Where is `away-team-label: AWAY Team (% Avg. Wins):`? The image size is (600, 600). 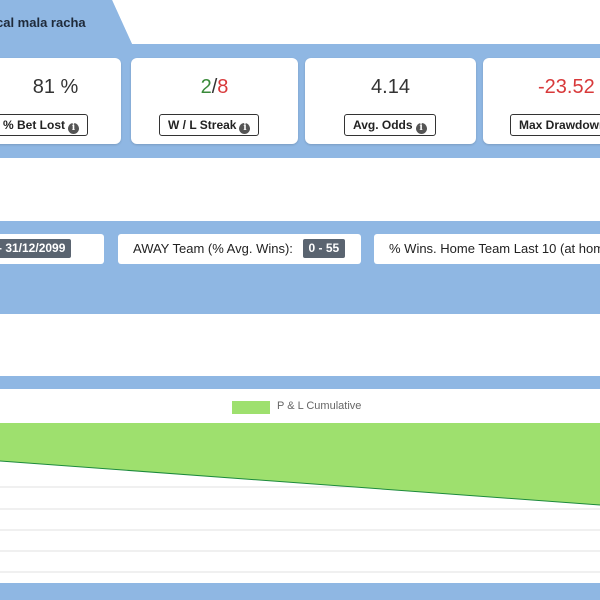
away-team-label: AWAY Team (% Avg. Wins): is located at coordinates (213, 248).